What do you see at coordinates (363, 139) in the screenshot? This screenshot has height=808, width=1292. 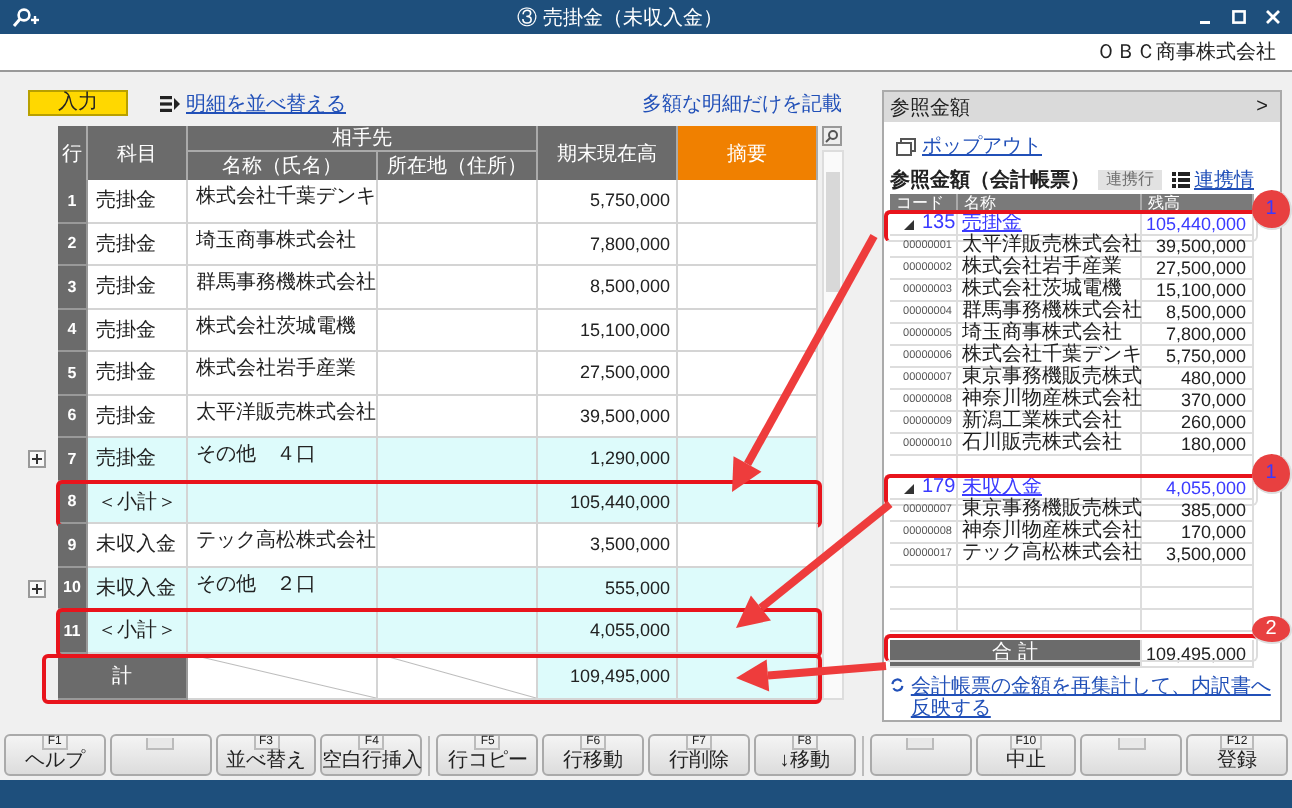 I see `column-header: 相手先` at bounding box center [363, 139].